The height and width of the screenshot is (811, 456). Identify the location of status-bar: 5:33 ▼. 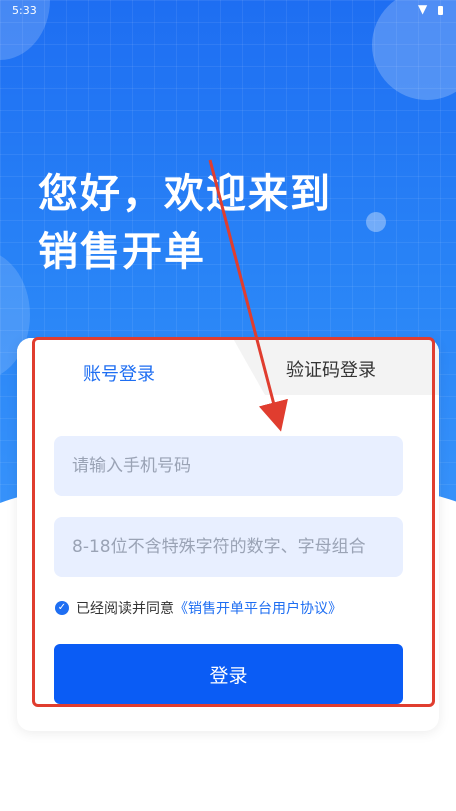
(228, 11).